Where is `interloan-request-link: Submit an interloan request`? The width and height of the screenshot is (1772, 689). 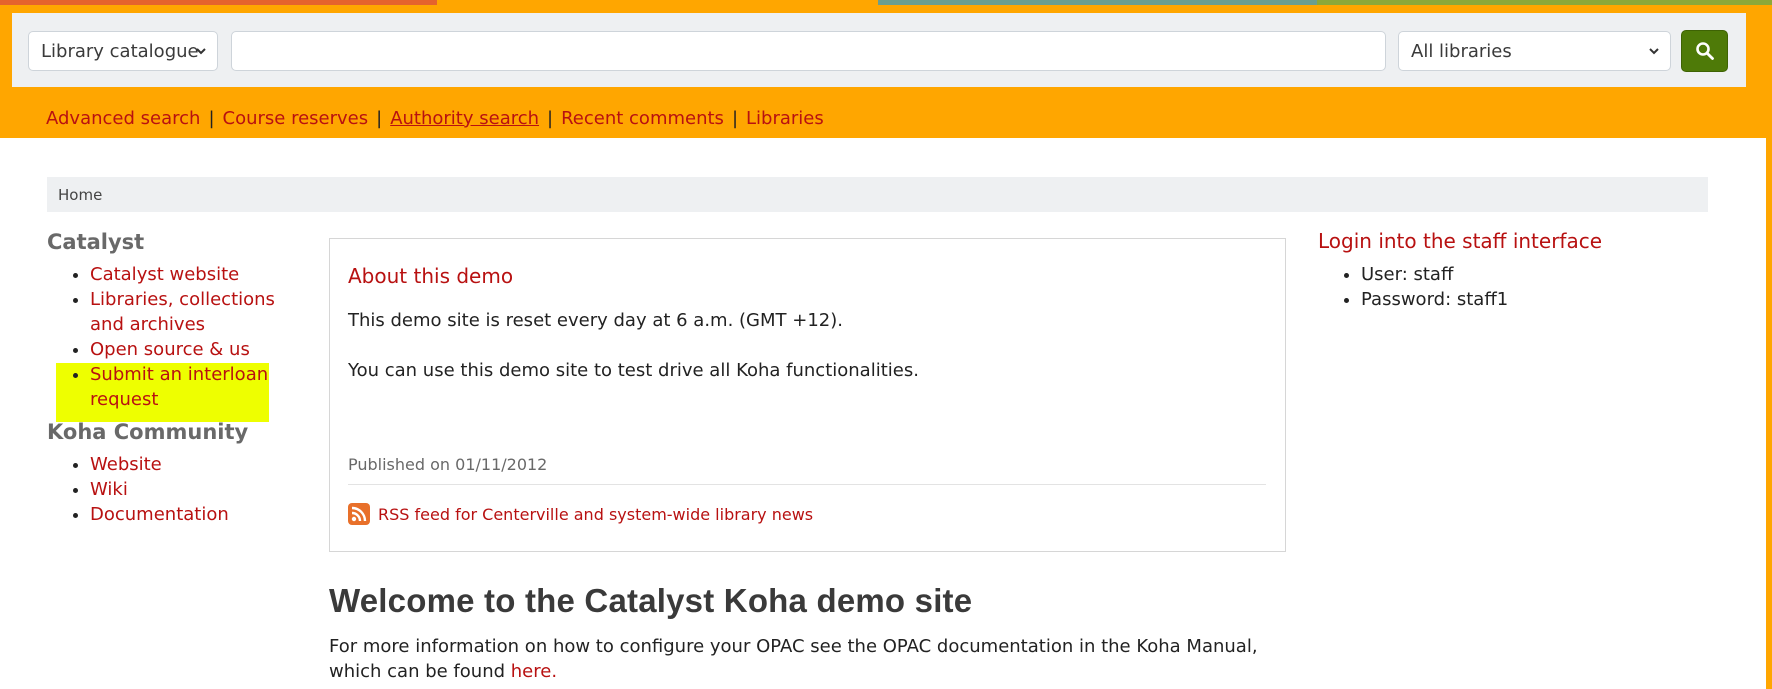 interloan-request-link: Submit an interloan request is located at coordinates (179, 387).